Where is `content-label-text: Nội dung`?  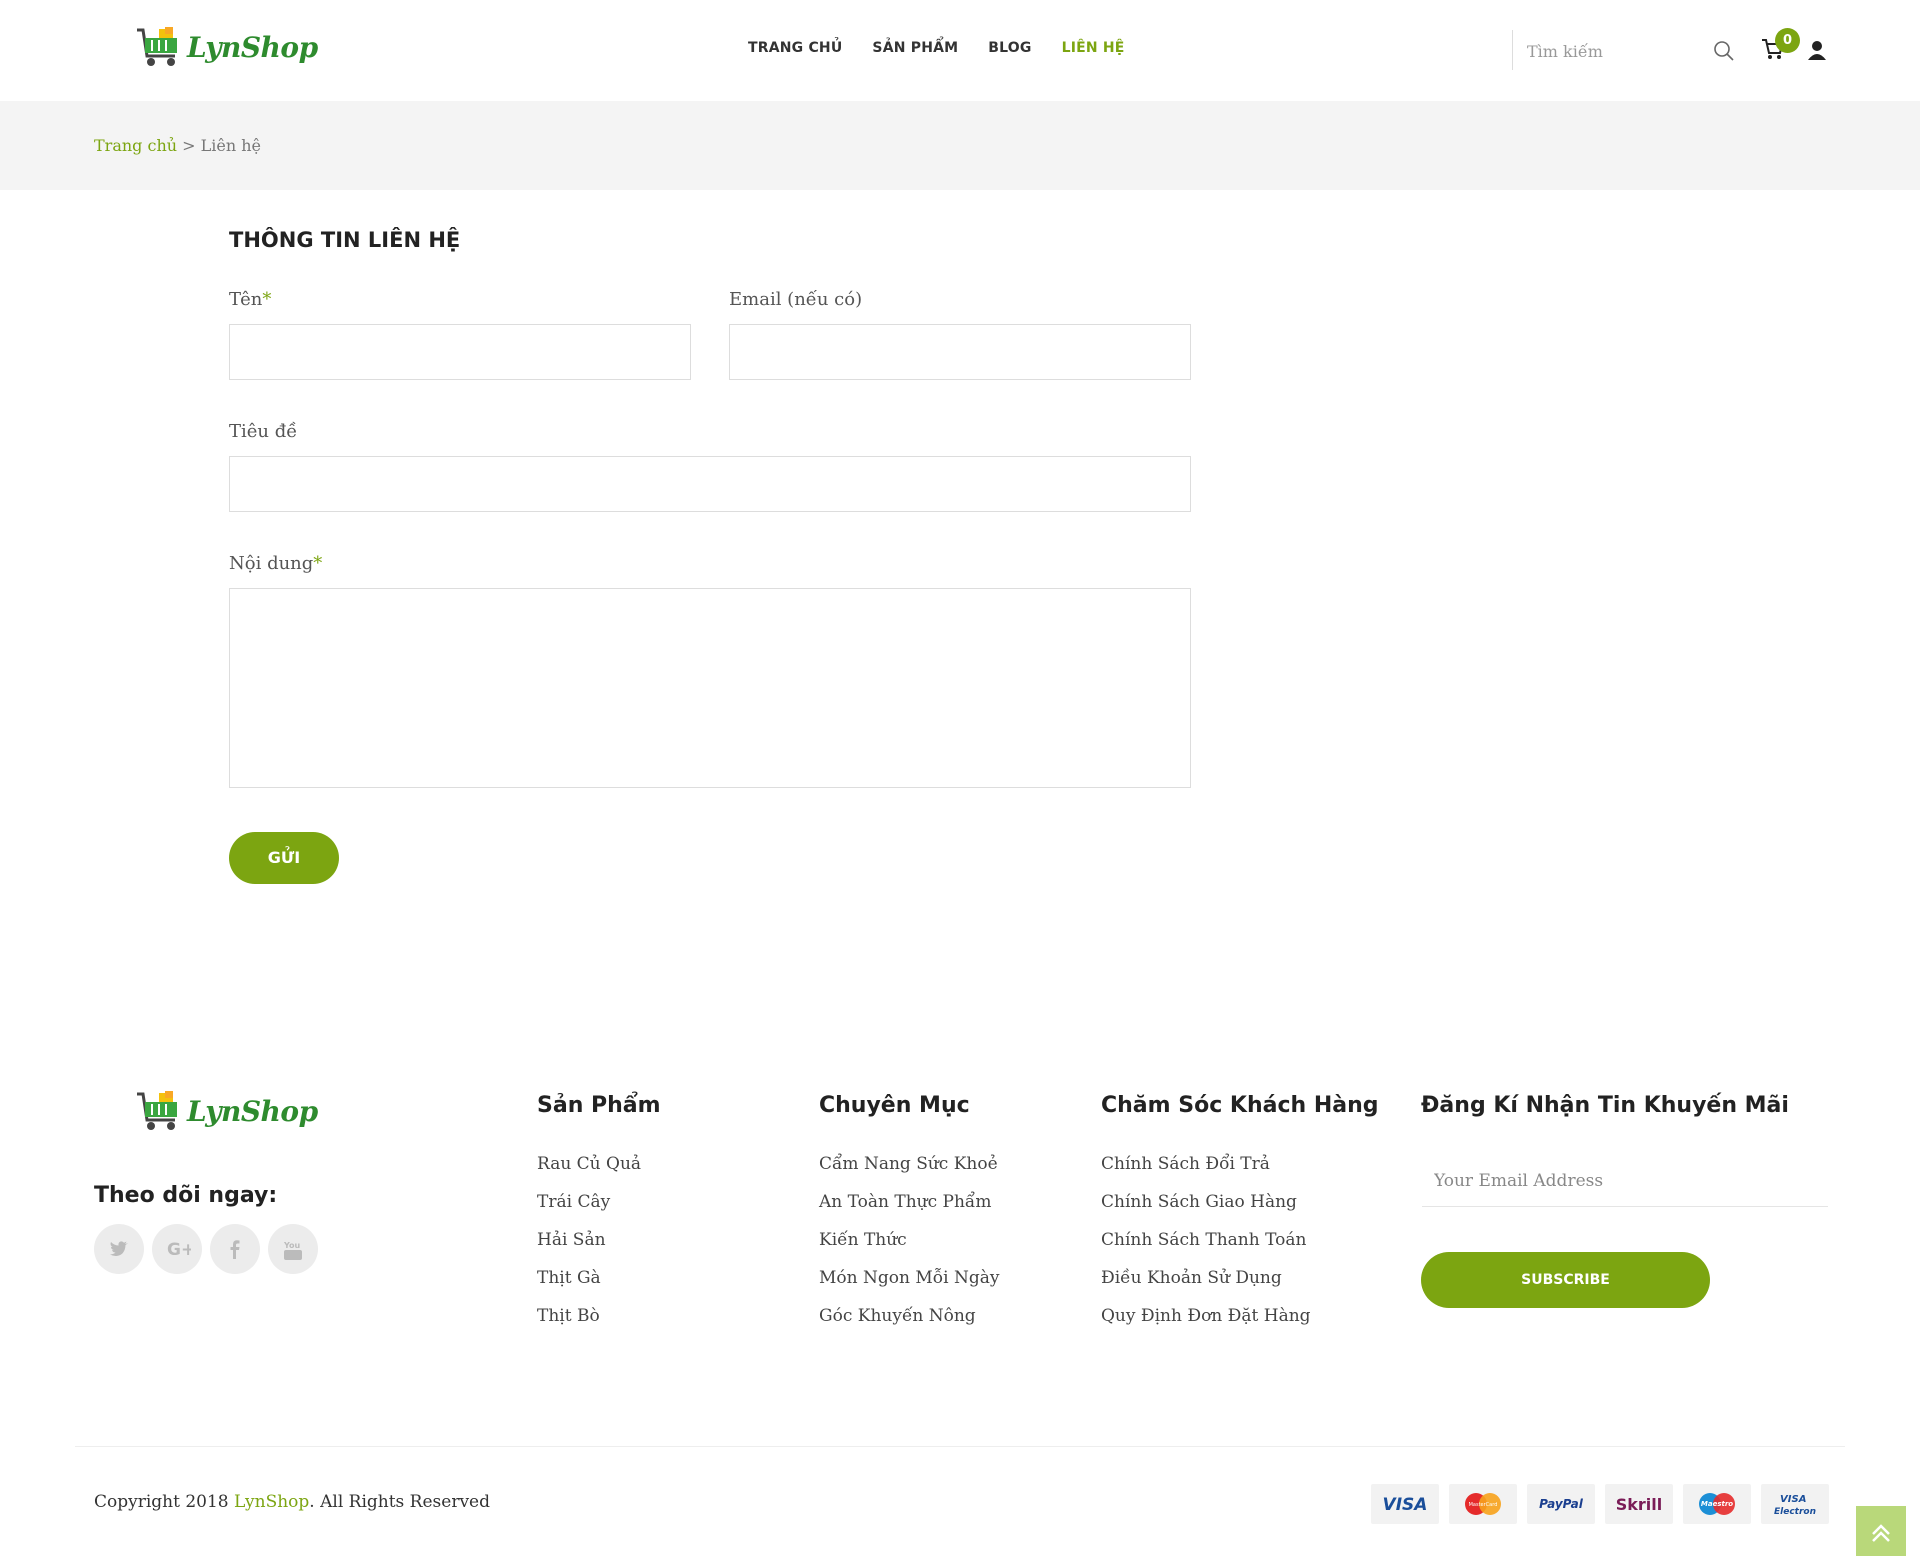
content-label-text: Nội dung is located at coordinates (271, 563).